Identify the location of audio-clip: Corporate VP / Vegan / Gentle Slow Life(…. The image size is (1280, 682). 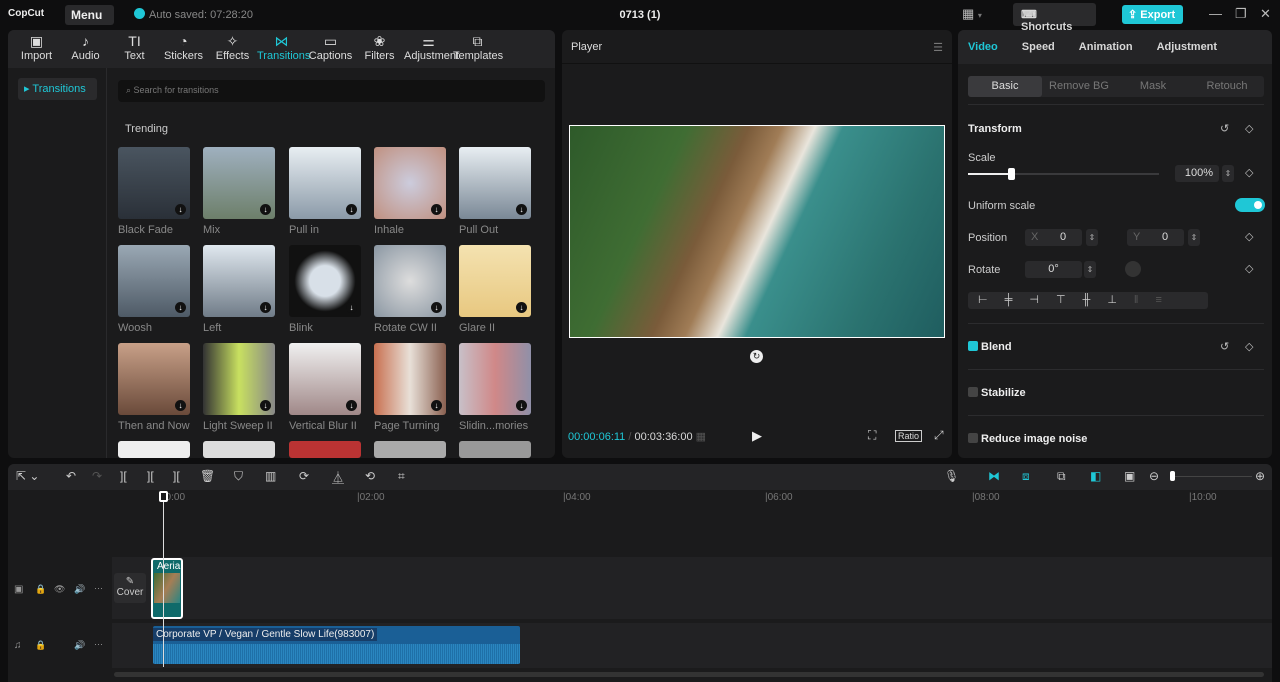
(336, 645).